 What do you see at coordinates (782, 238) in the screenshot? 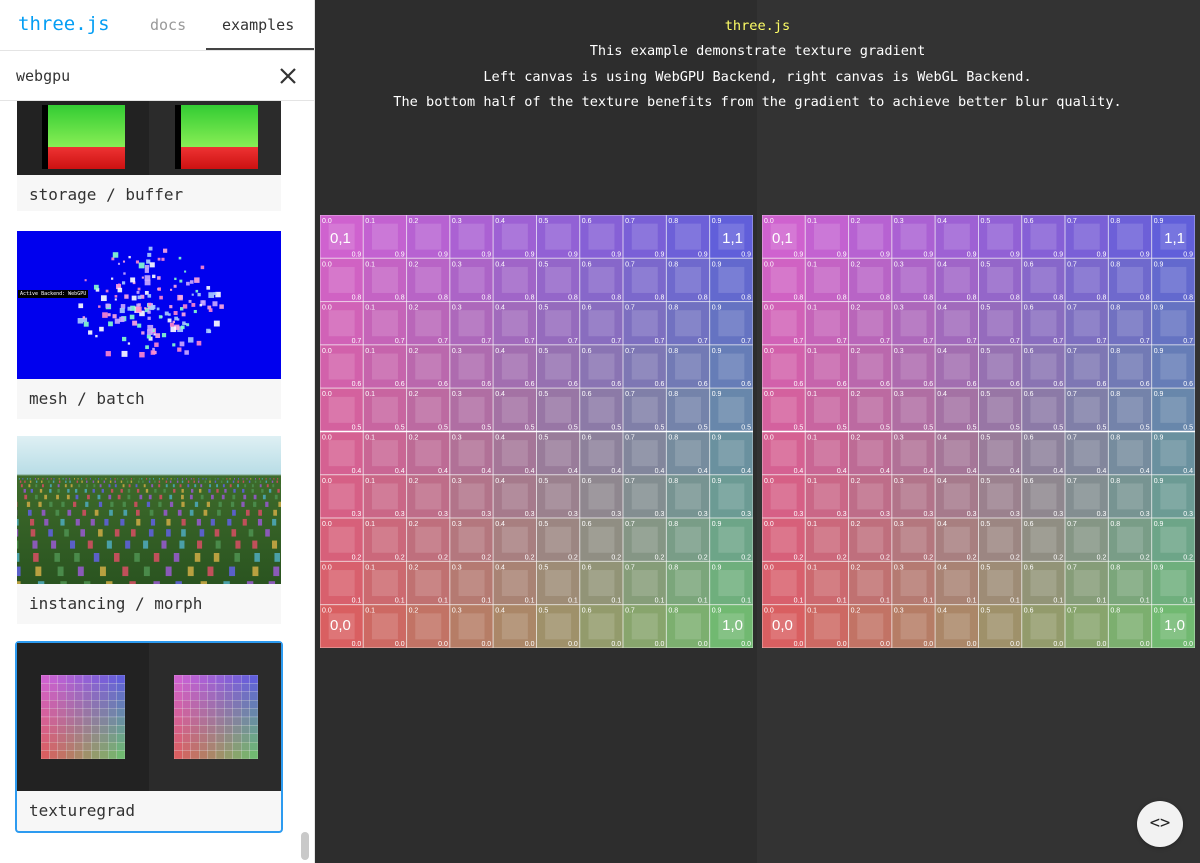
I see `texture-corner-label: 0,1` at bounding box center [782, 238].